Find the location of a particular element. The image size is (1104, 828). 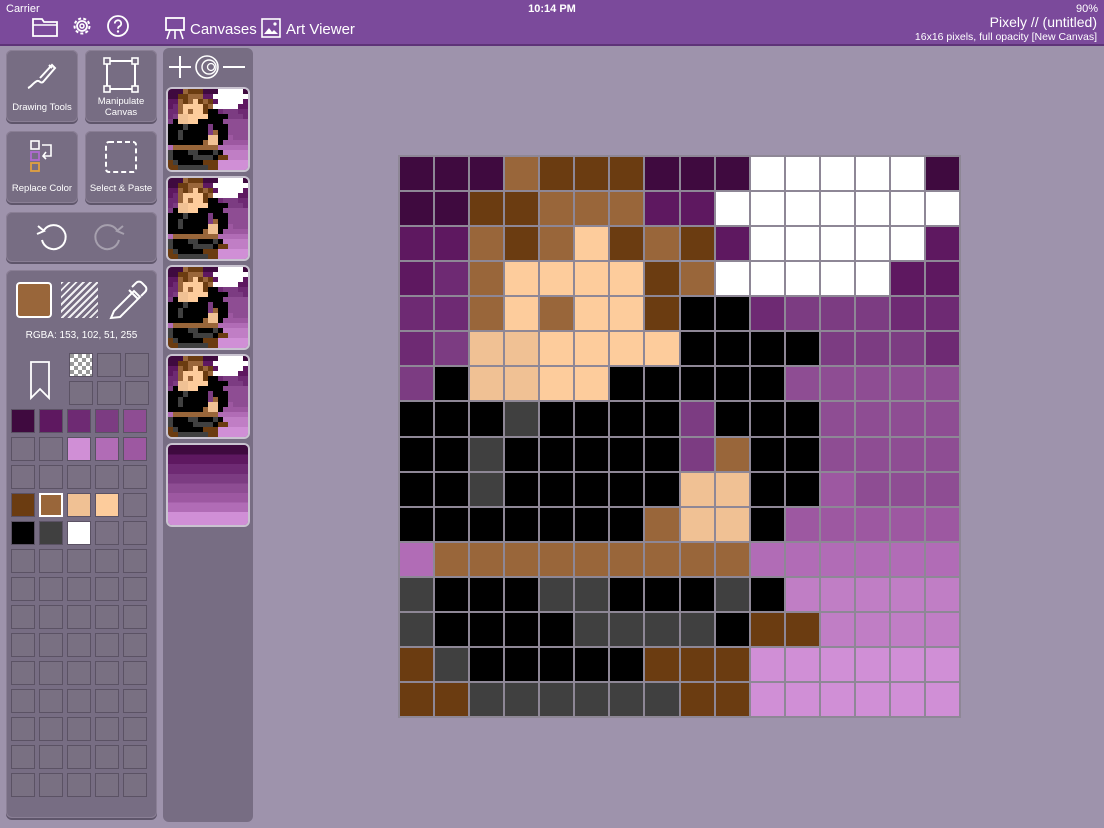

drawing-tools-button: Drawing Tools is located at coordinates (42, 86).